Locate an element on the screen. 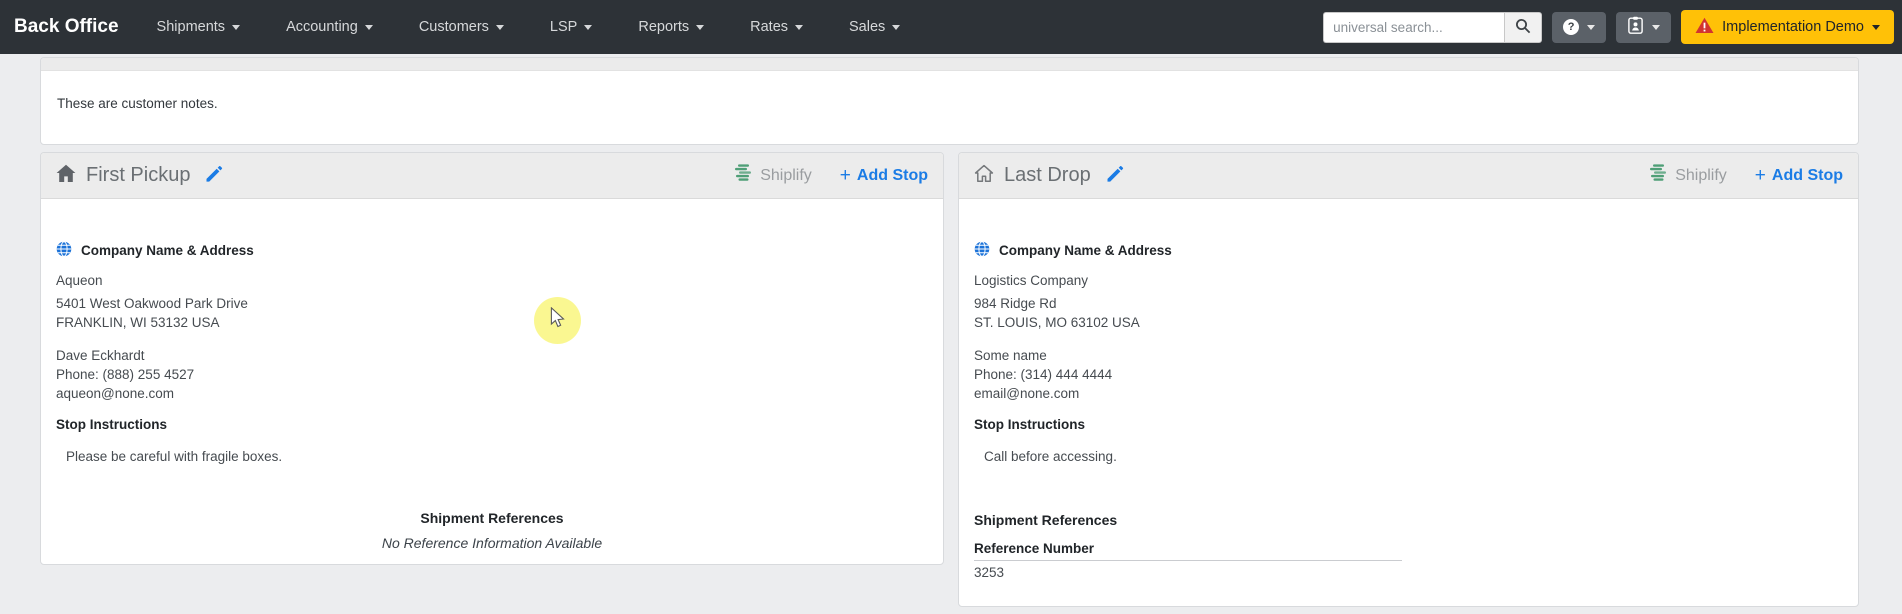 Image resolution: width=1902 pixels, height=614 pixels. nav-menu-label: Reports is located at coordinates (664, 27).